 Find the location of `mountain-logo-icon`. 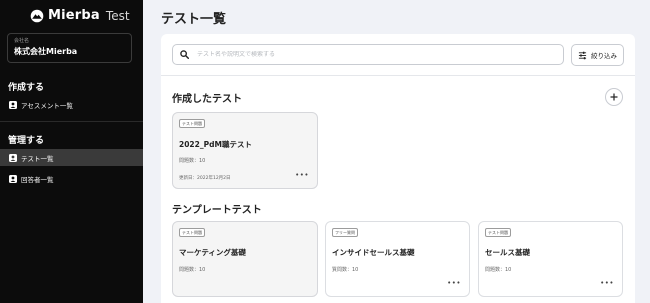

mountain-logo-icon is located at coordinates (37, 15).